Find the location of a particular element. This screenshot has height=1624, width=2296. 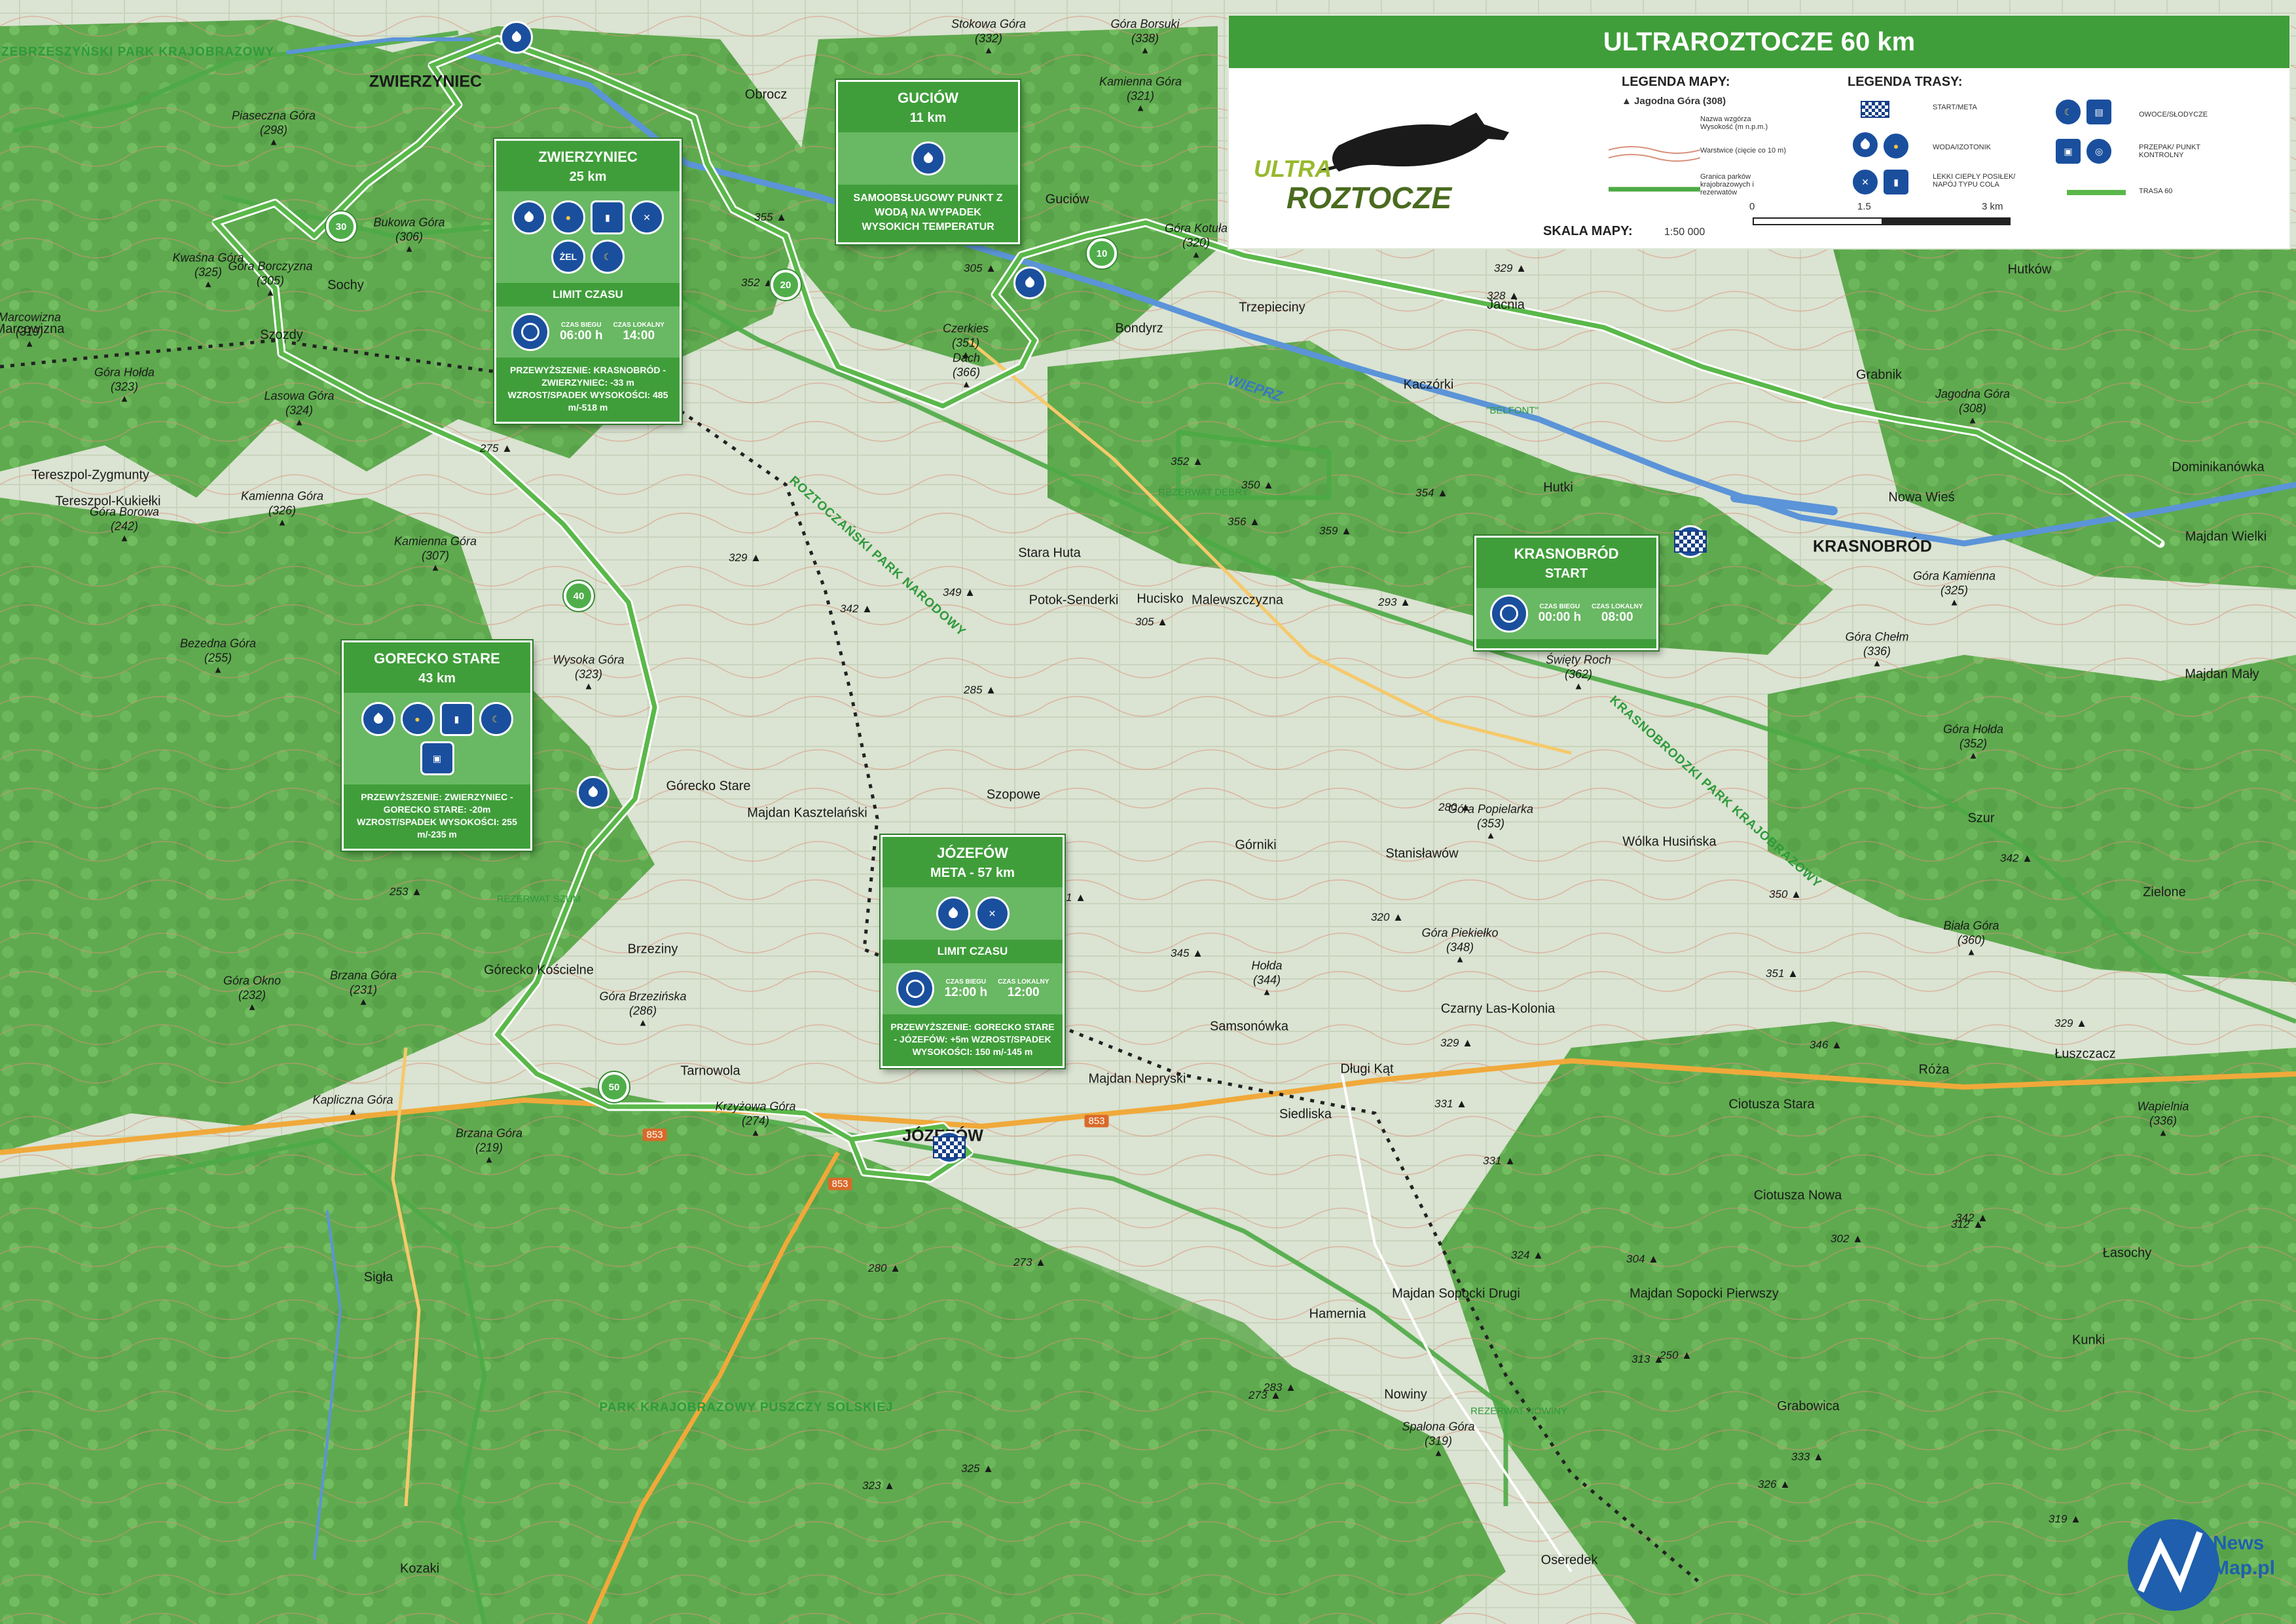

hill-elevation: (319) is located at coordinates (29, 332).